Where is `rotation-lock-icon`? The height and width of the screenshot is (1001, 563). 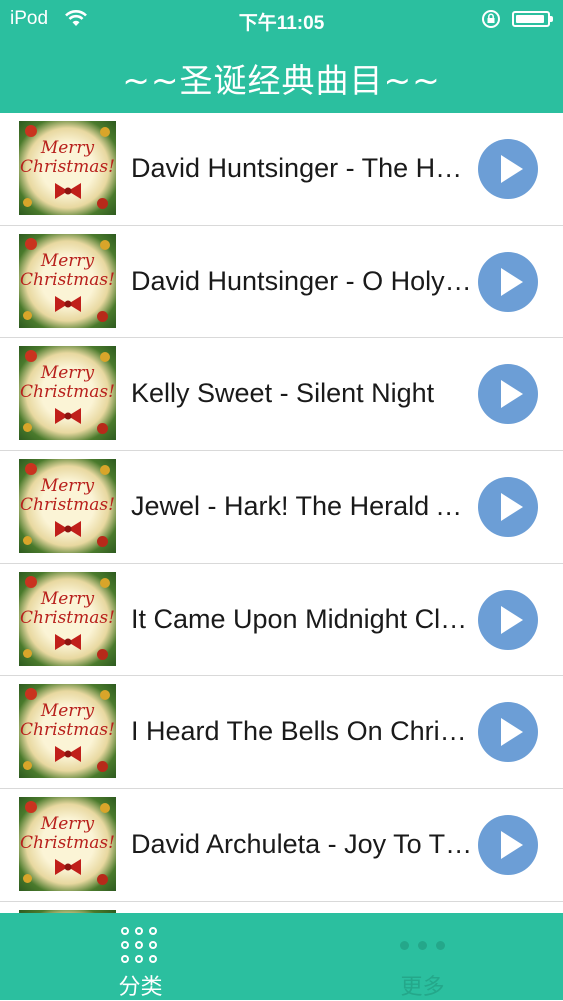
rotation-lock-icon is located at coordinates (491, 19).